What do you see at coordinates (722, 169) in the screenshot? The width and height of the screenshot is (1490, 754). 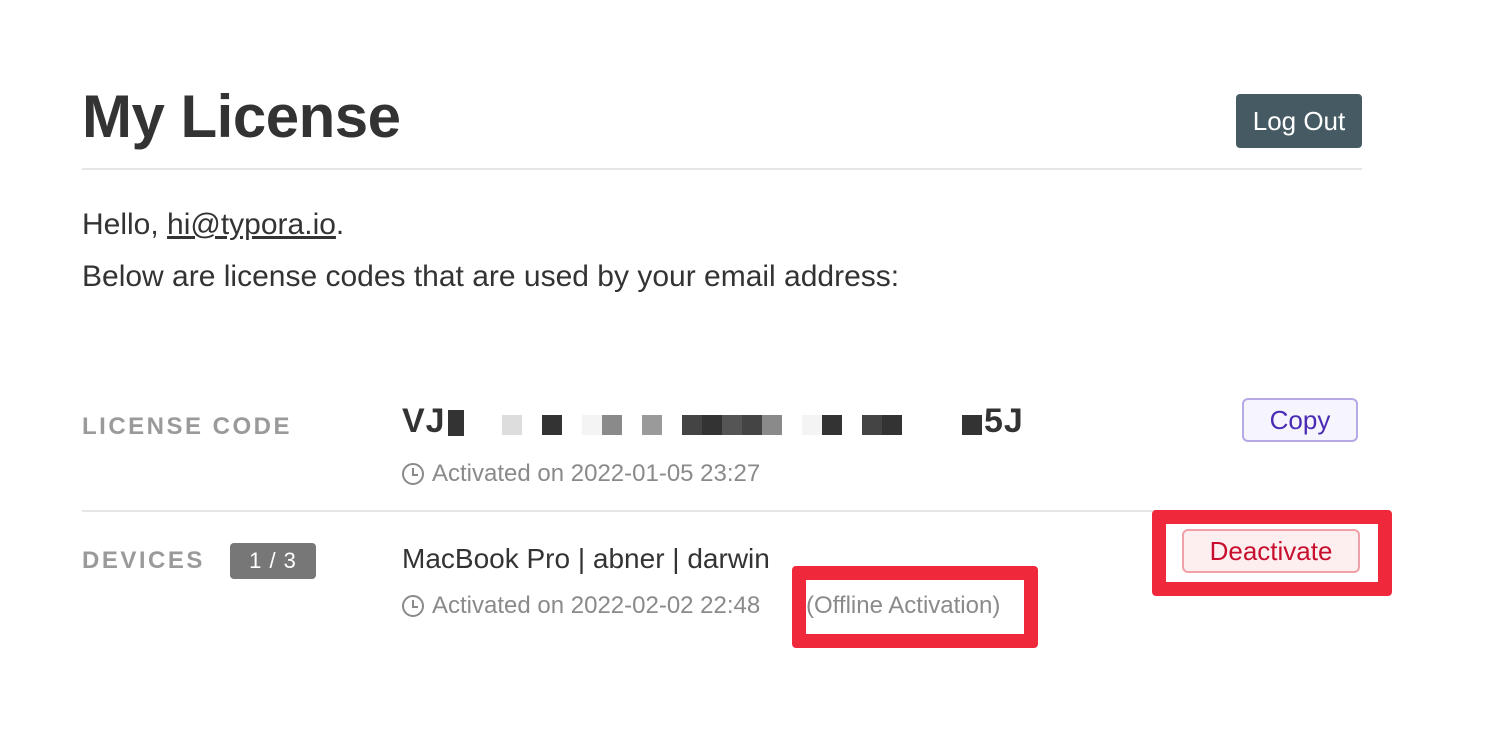 I see `header-divider` at bounding box center [722, 169].